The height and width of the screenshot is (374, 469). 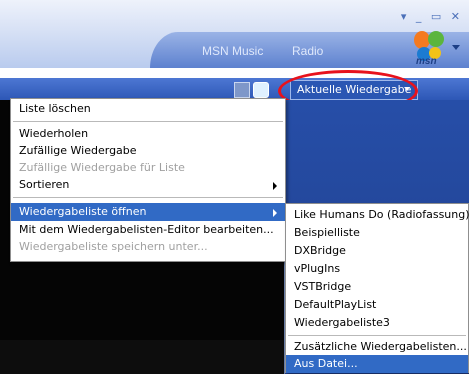 What do you see at coordinates (148, 151) in the screenshot?
I see `menu-item-shuffle: Zufällige Wiedergabe` at bounding box center [148, 151].